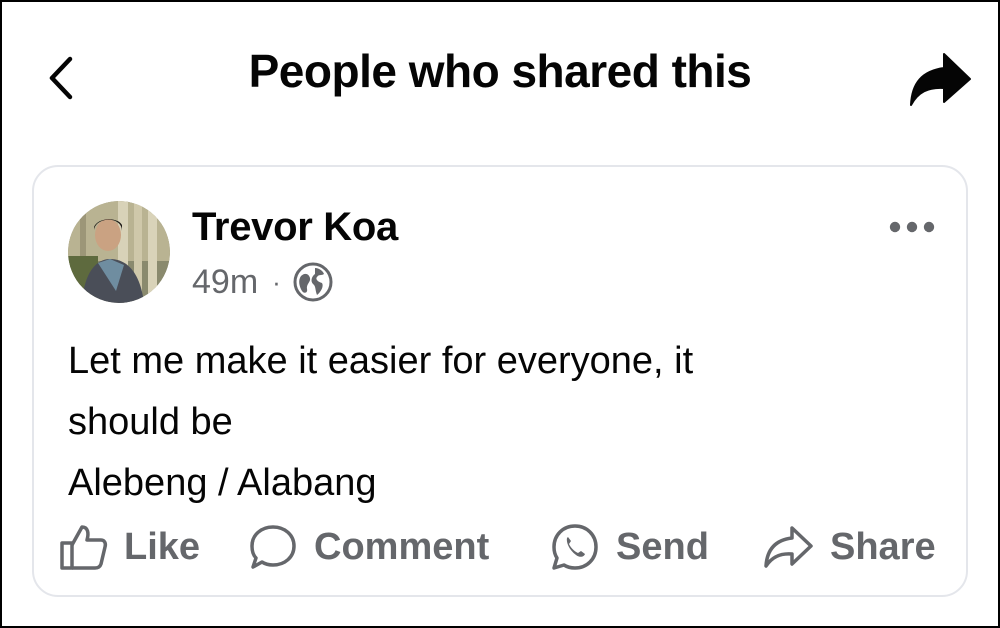  I want to click on post-text-line: Let me make it easier for everyone, it, so click(381, 361).